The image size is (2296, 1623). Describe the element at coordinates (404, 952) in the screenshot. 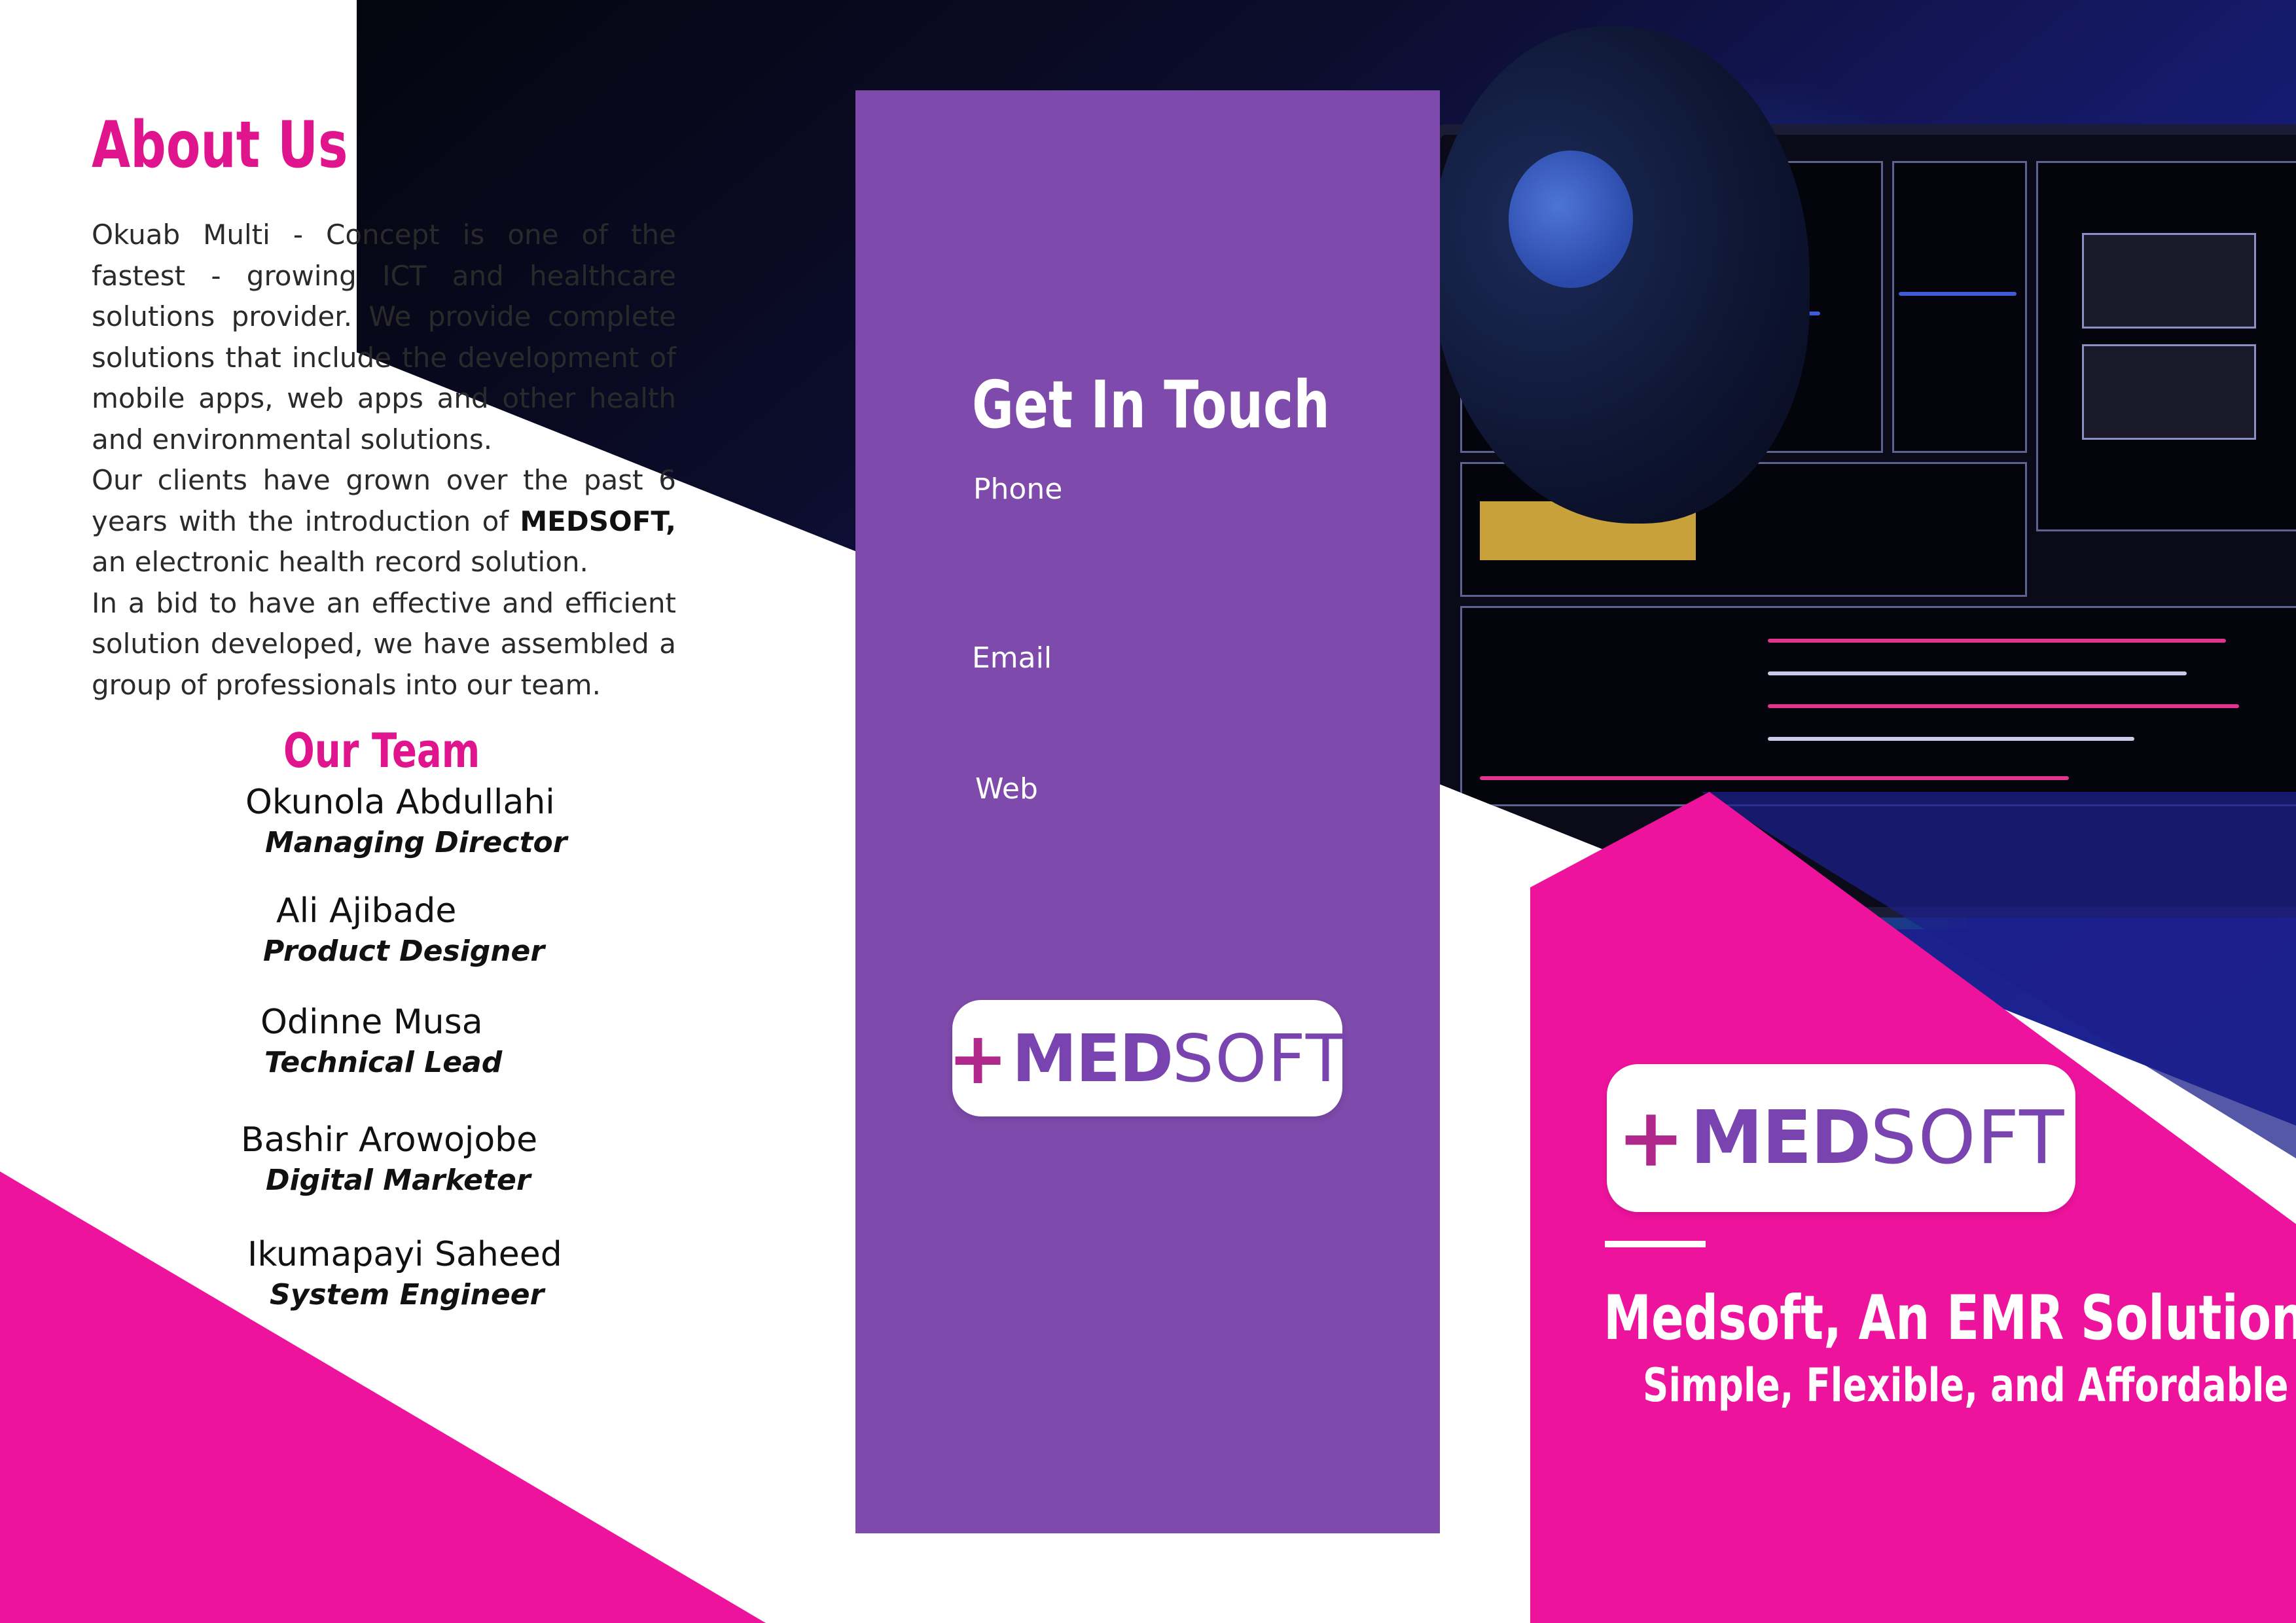

I see `member-role: Product Designer` at that location.